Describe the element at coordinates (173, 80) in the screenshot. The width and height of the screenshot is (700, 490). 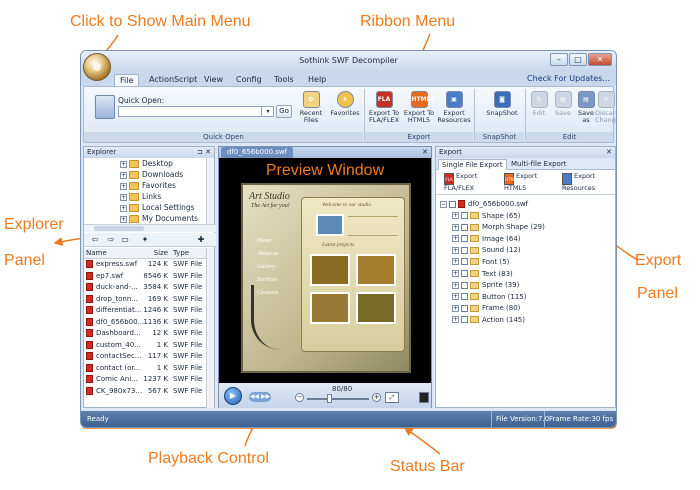
I see `tab-actionscript: ActionScript` at that location.